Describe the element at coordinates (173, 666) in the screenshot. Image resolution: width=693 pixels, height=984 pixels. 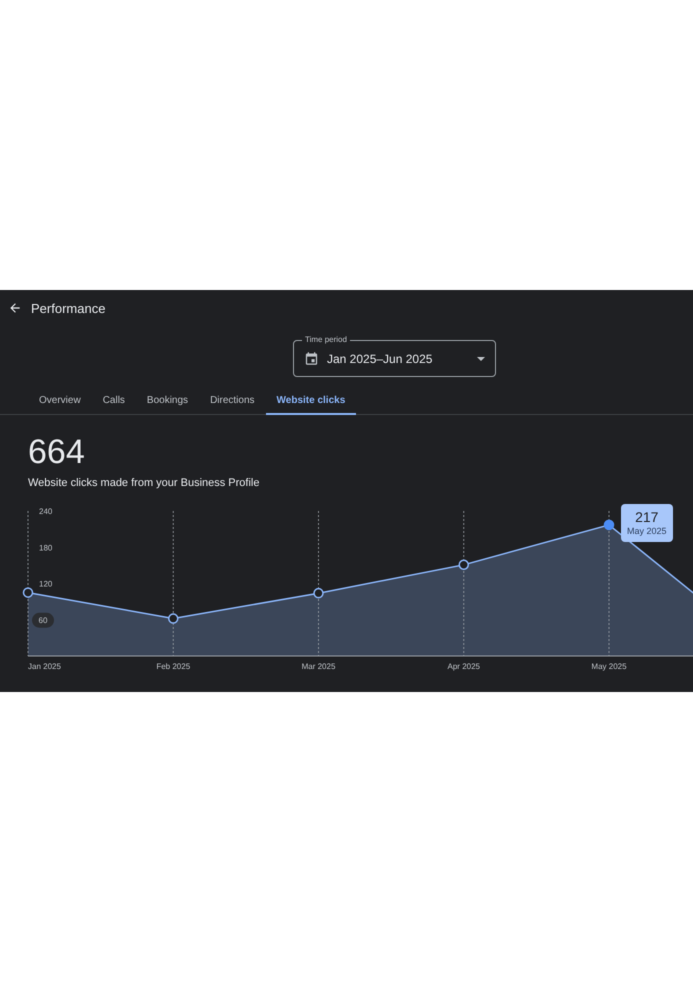
I see `x-axis-label: Feb 2025` at that location.